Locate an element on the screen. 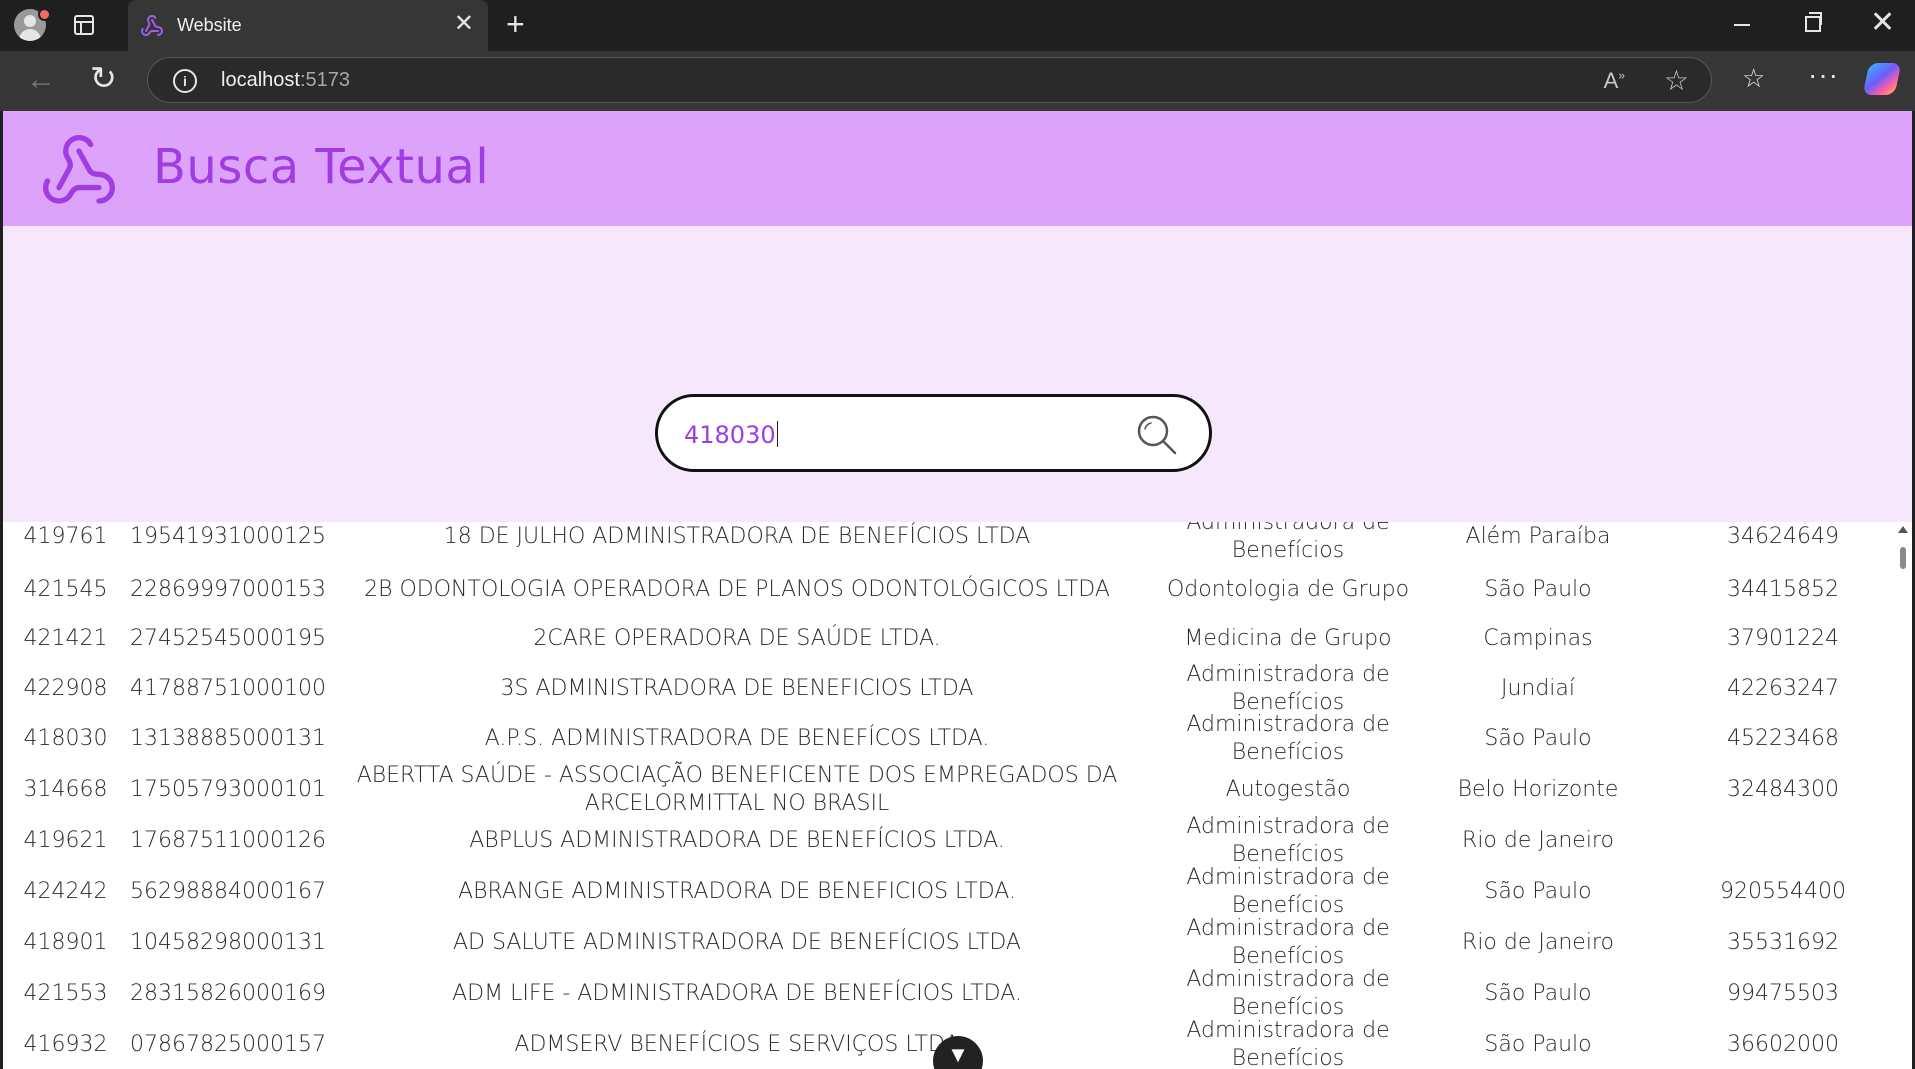 Image resolution: width=1915 pixels, height=1069 pixels. cell-nome: 3S ADMINISTRADORA DE BENEFICIOS LTDA is located at coordinates (737, 688).